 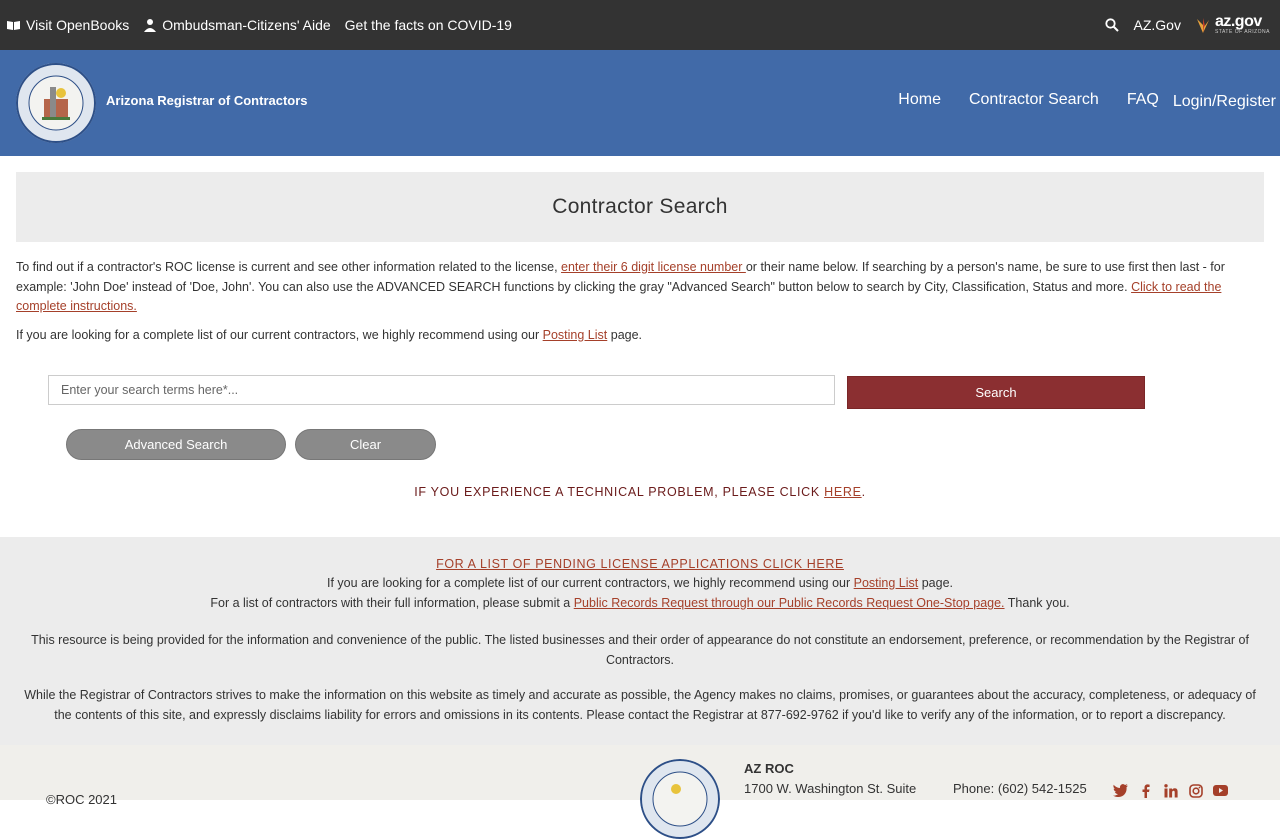 I want to click on footer-address: 1700 W. Washington St. Suite, so click(x=830, y=788).